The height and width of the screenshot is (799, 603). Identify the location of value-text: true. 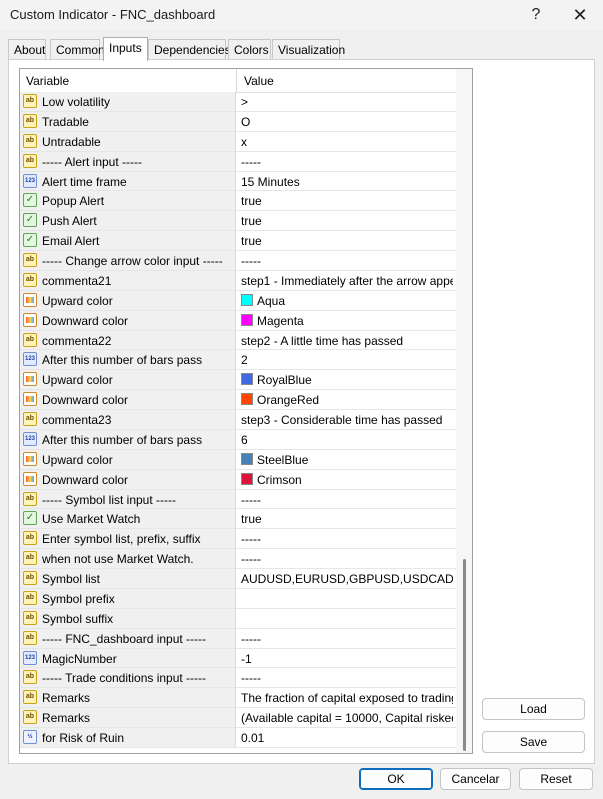
(251, 201).